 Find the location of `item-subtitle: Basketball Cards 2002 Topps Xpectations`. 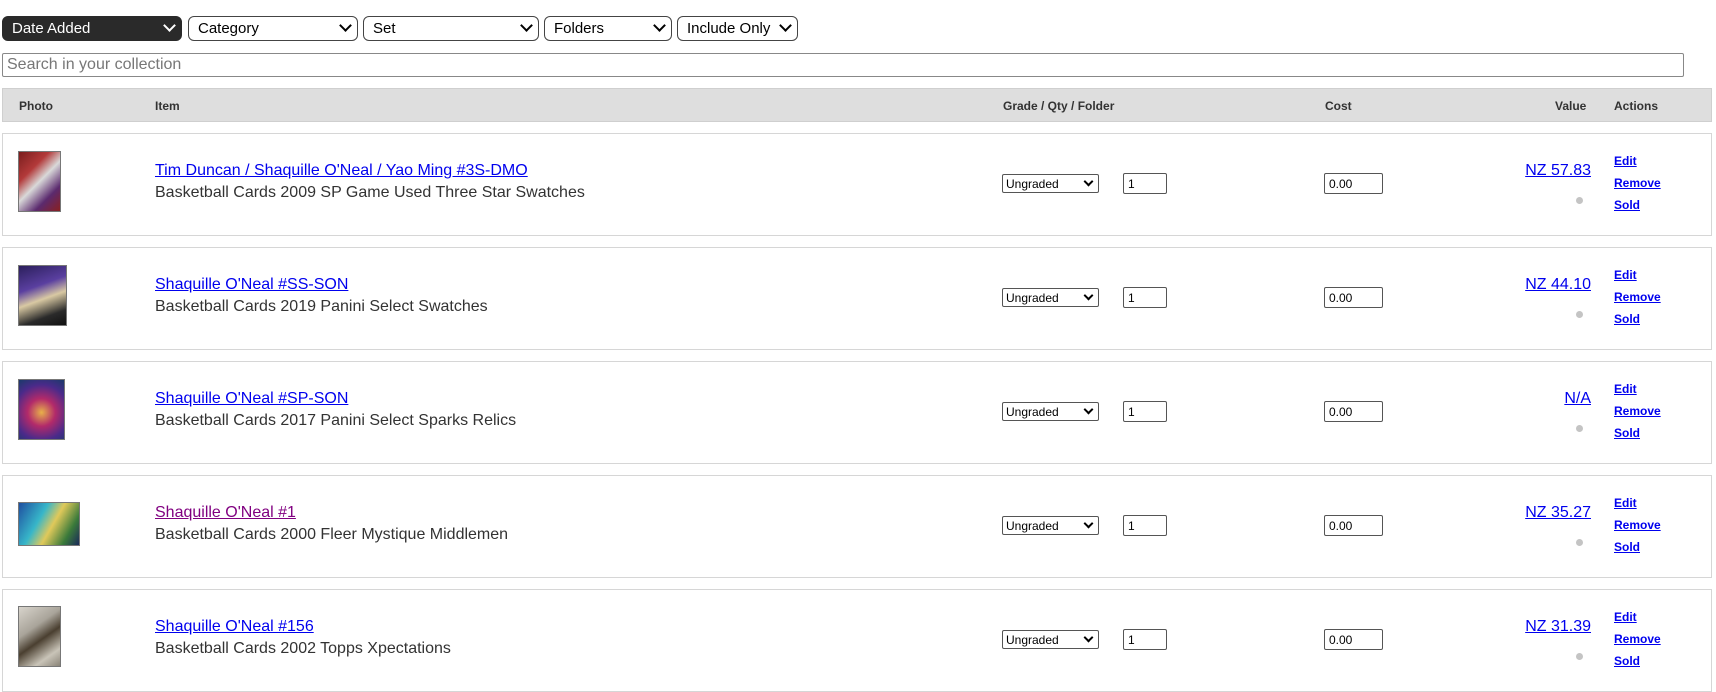

item-subtitle: Basketball Cards 2002 Topps Xpectations is located at coordinates (303, 648).